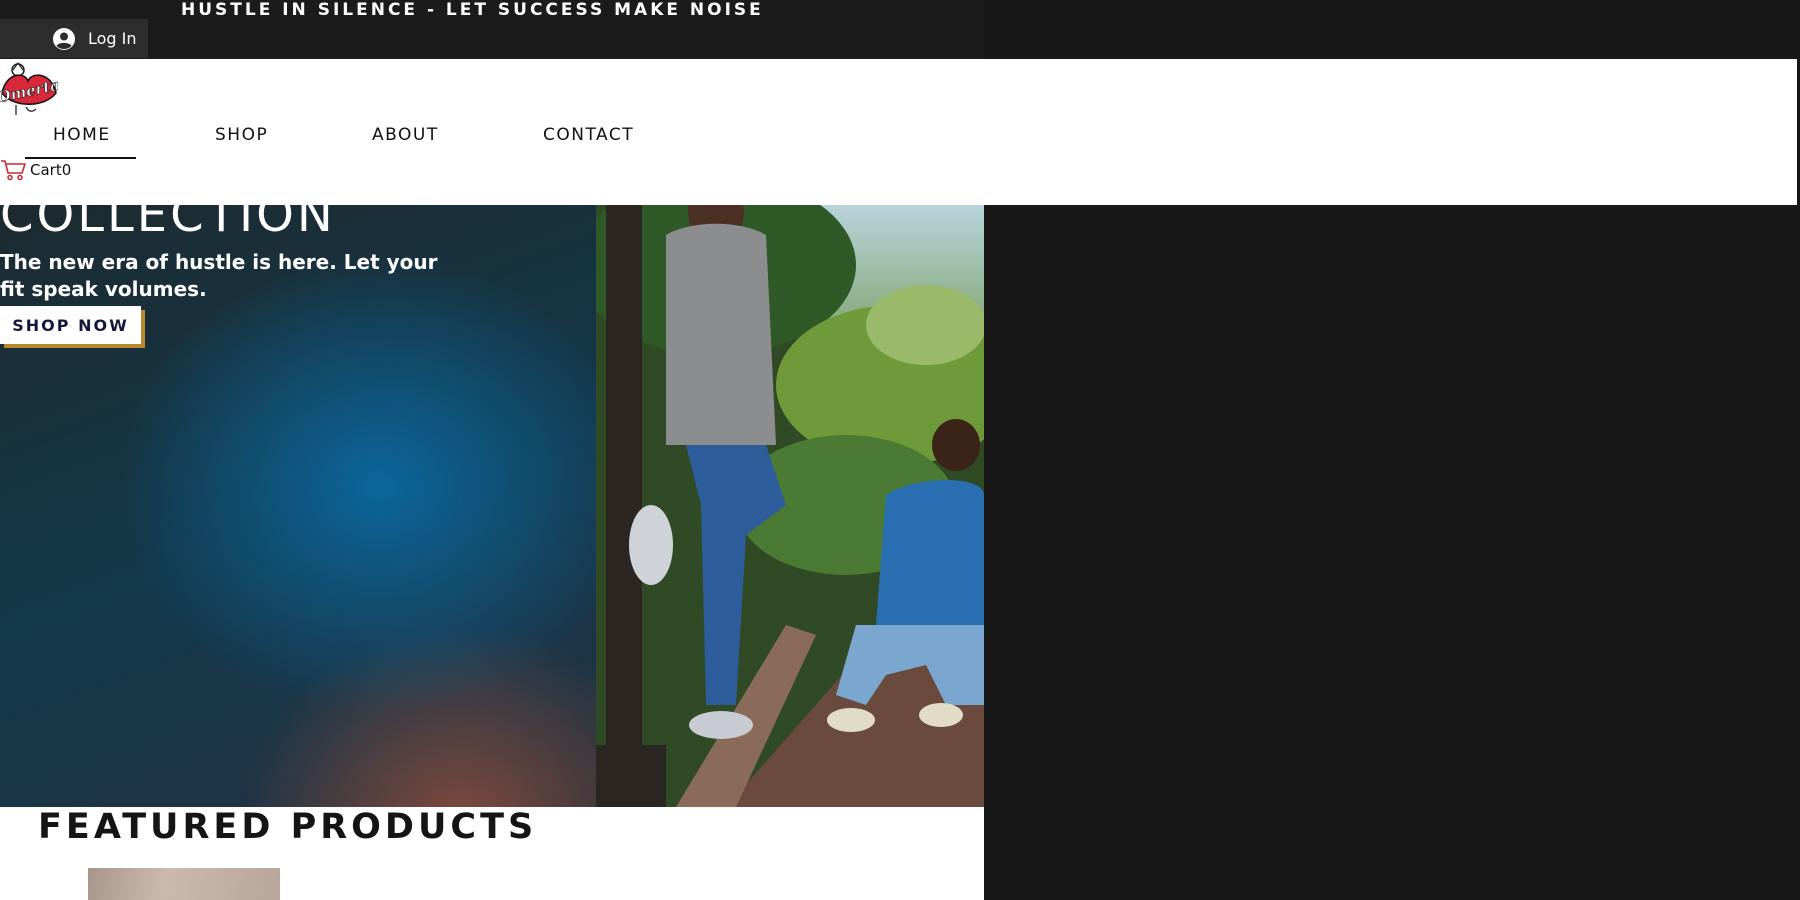  I want to click on cart-label: Cart0, so click(50, 170).